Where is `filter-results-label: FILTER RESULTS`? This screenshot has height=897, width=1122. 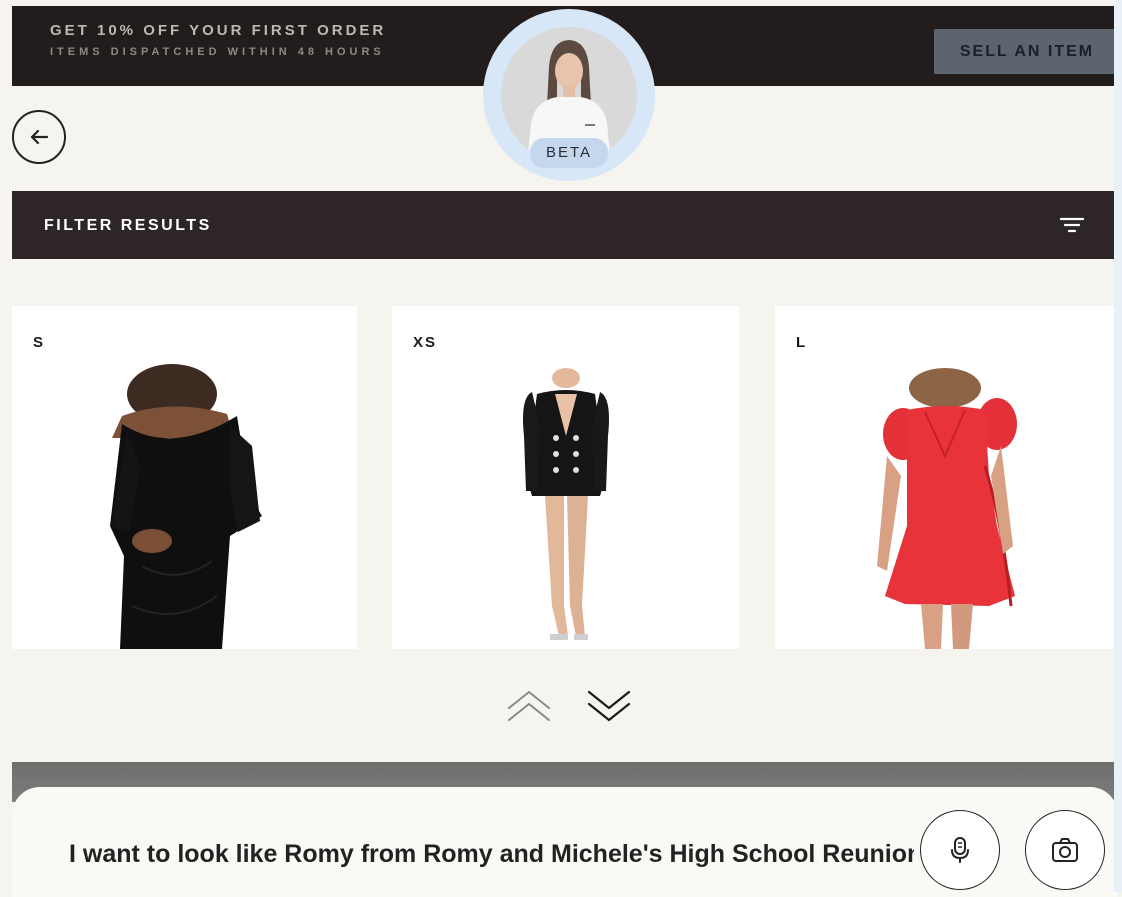 filter-results-label: FILTER RESULTS is located at coordinates (128, 225).